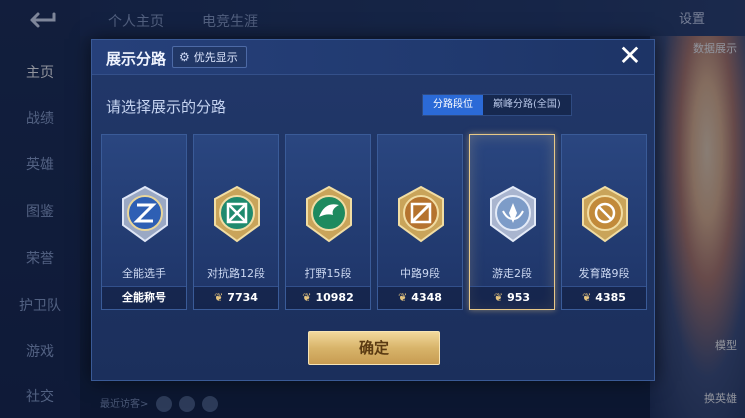  Describe the element at coordinates (513, 214) in the screenshot. I see `roam-badge-icon` at that location.